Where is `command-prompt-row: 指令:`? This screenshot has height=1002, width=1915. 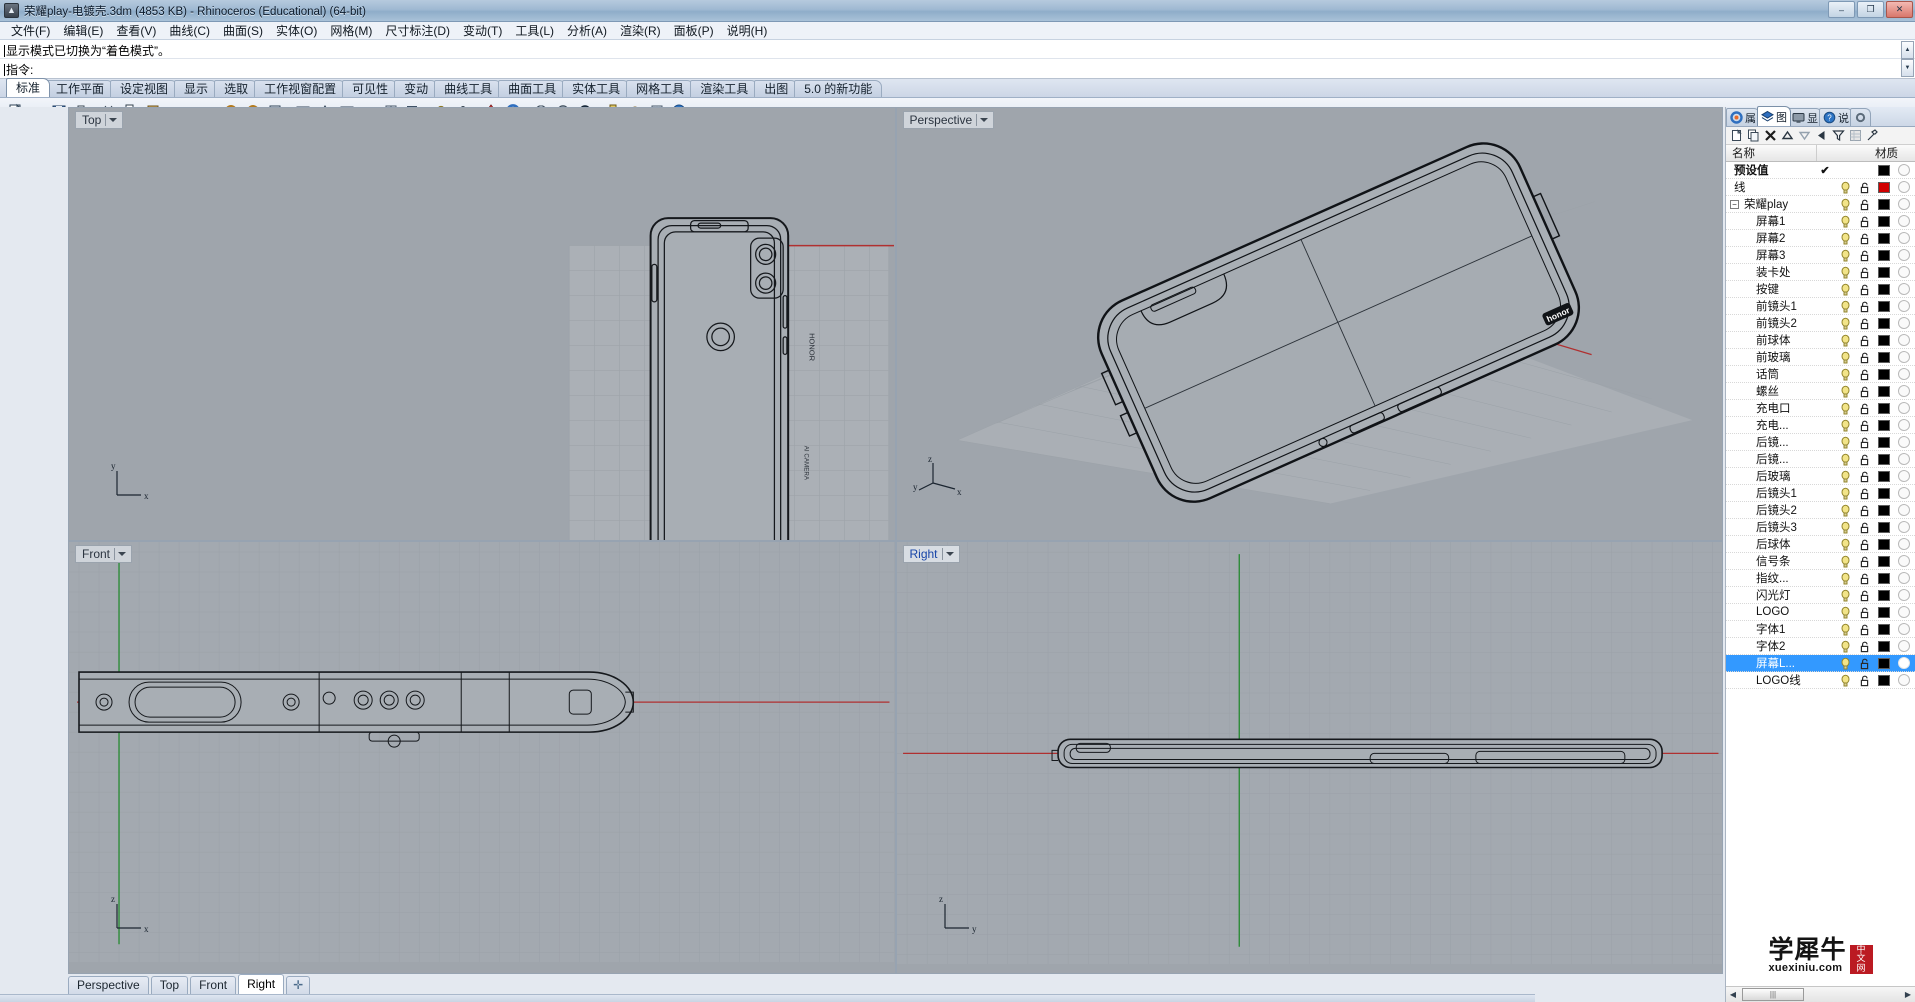
command-prompt-row: 指令: is located at coordinates (957, 68).